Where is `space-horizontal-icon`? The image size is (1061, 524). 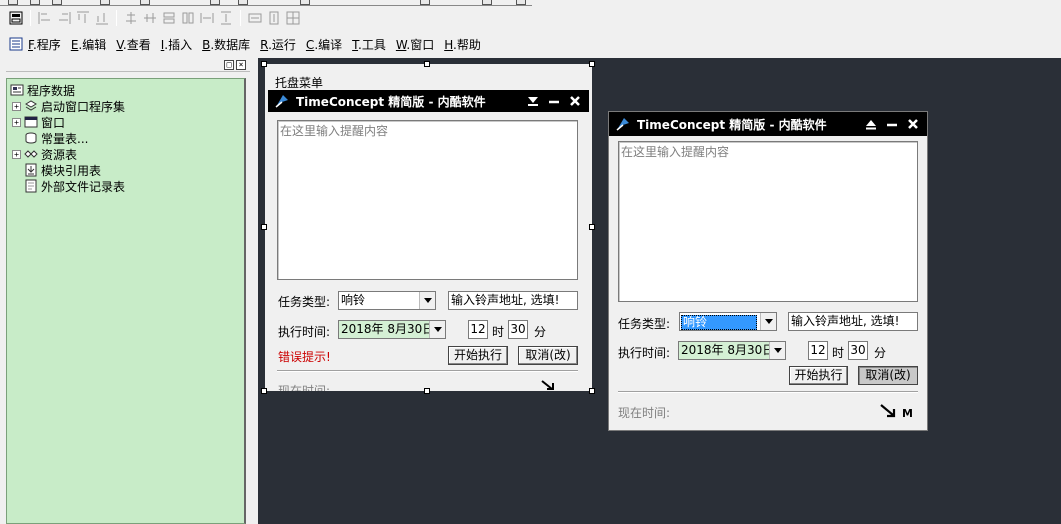
space-horizontal-icon is located at coordinates (207, 18).